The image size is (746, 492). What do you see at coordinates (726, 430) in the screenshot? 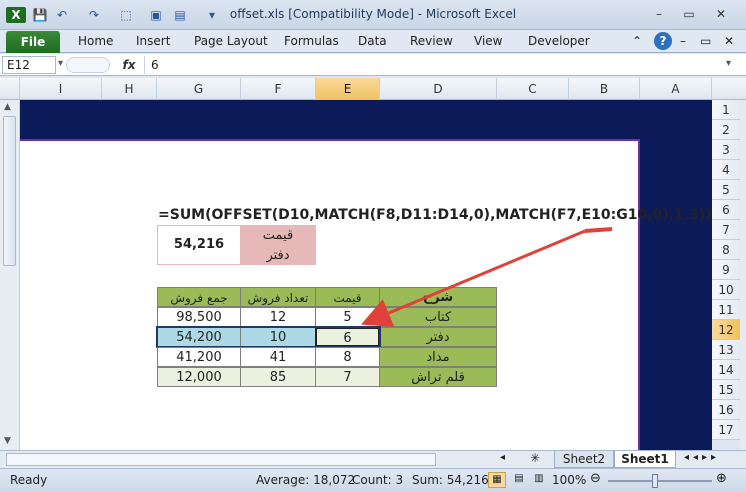
I see `row-header: 17` at bounding box center [726, 430].